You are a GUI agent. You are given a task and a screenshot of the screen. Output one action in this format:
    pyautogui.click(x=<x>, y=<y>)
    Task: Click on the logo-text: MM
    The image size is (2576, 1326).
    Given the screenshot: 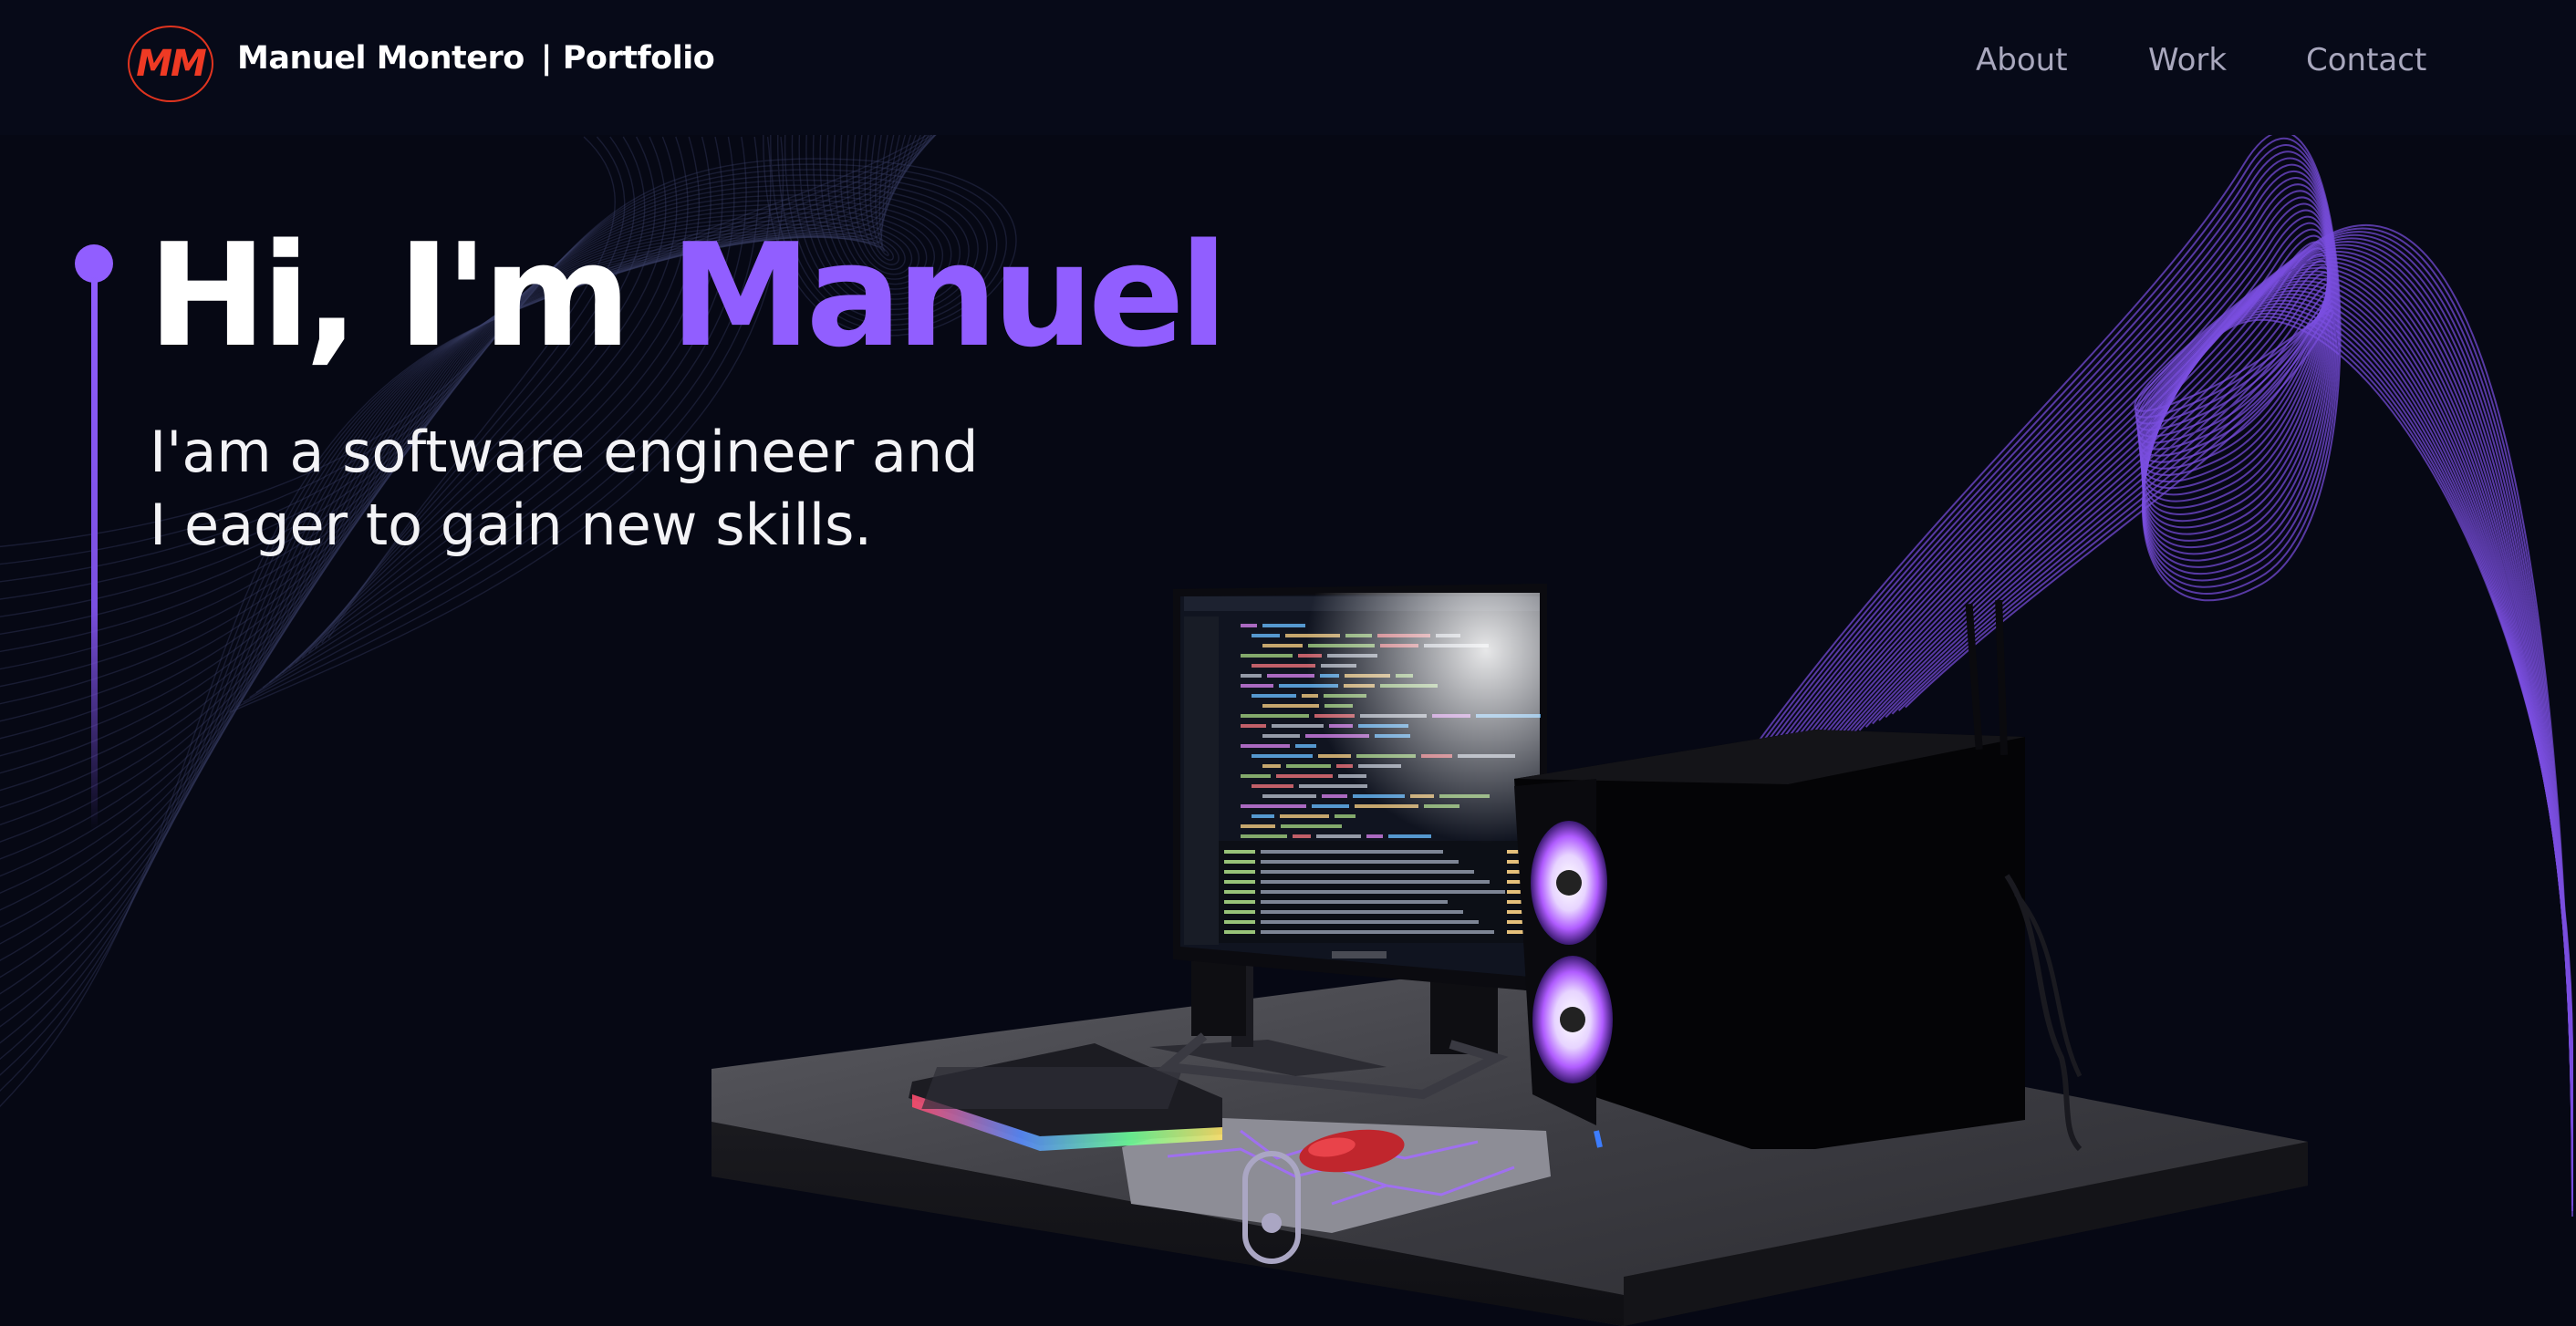 What is the action you would take?
    pyautogui.click(x=171, y=64)
    